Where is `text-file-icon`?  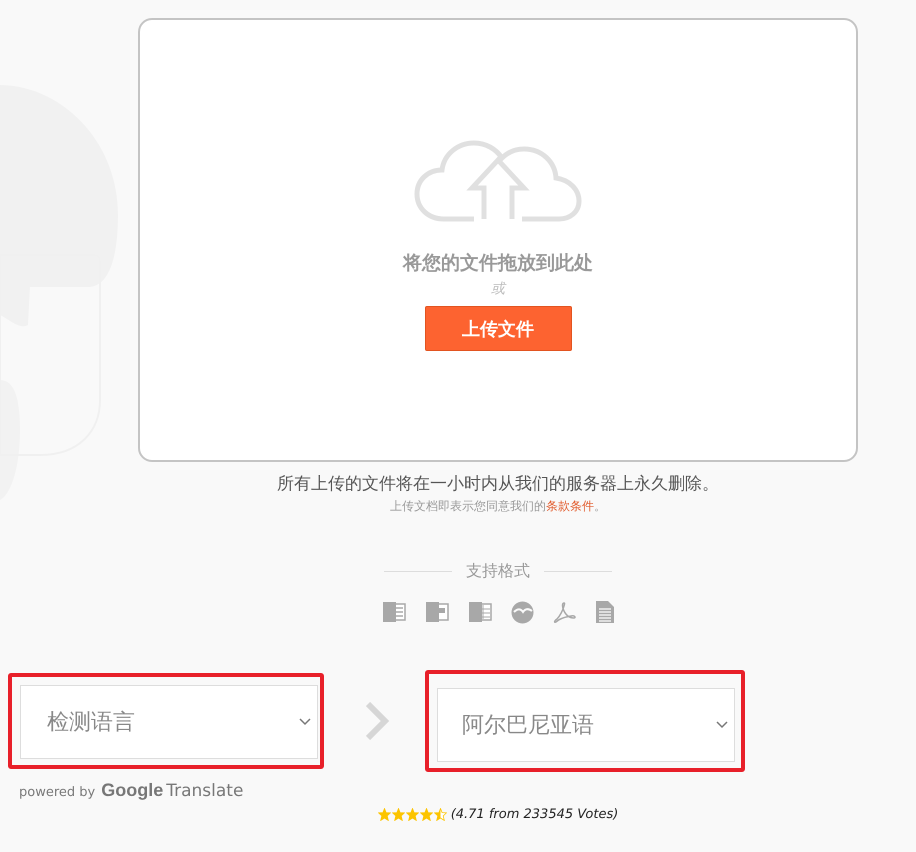 text-file-icon is located at coordinates (604, 612).